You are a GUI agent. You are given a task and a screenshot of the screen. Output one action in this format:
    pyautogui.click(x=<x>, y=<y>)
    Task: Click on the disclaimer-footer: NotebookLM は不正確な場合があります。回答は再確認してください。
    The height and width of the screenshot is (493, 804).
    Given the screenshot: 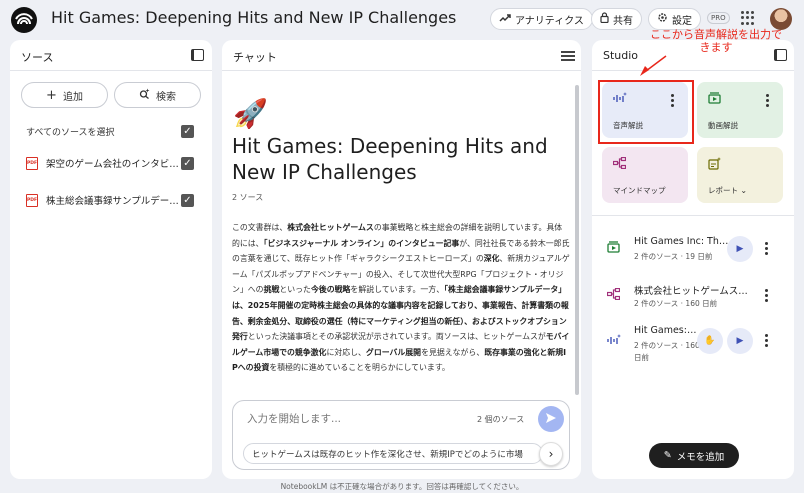 What is the action you would take?
    pyautogui.click(x=402, y=486)
    